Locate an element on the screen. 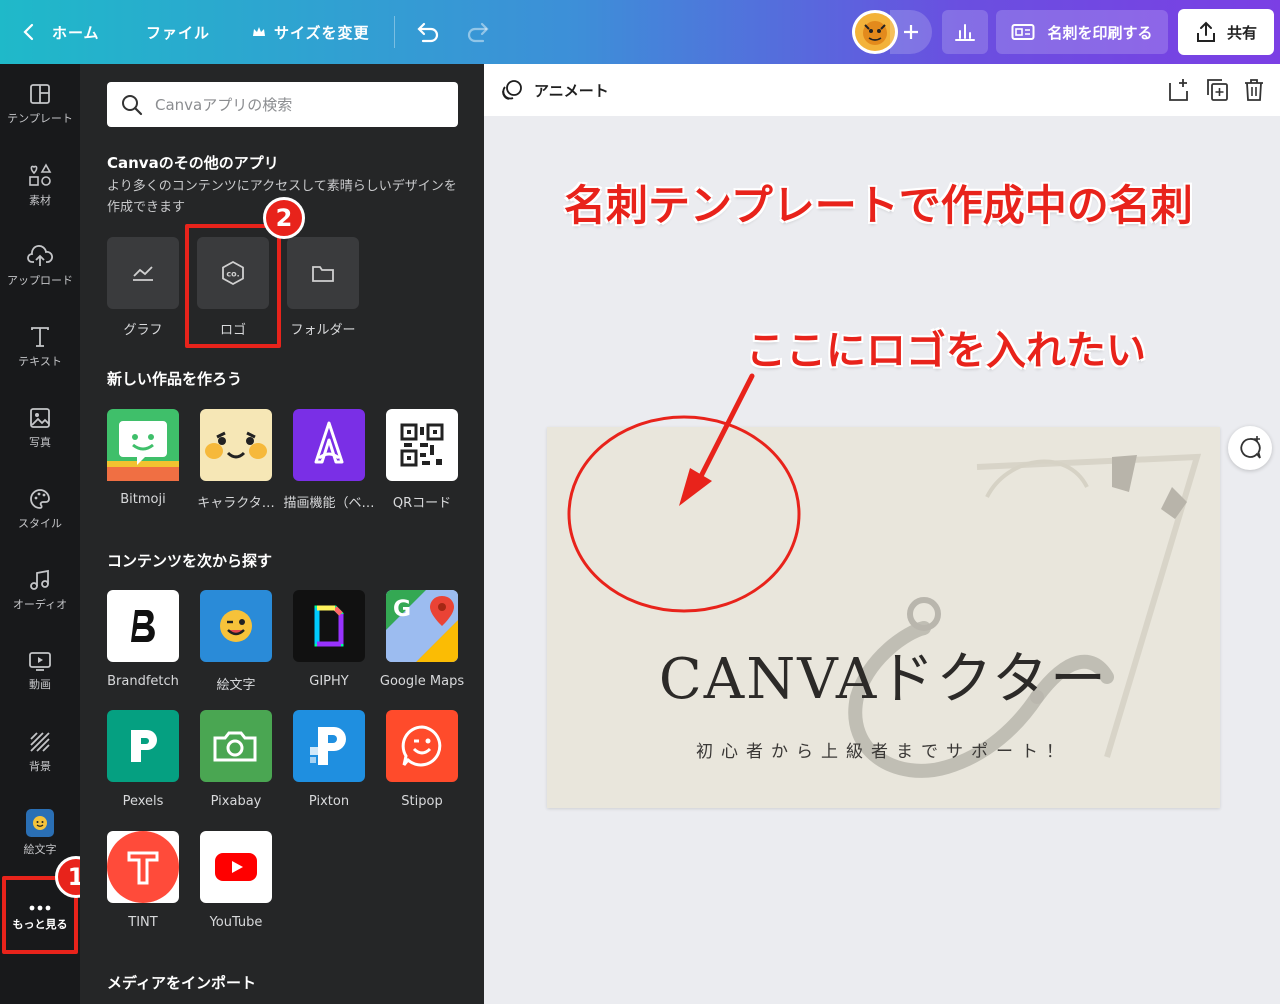  google-maps-icon: G is located at coordinates (422, 626).